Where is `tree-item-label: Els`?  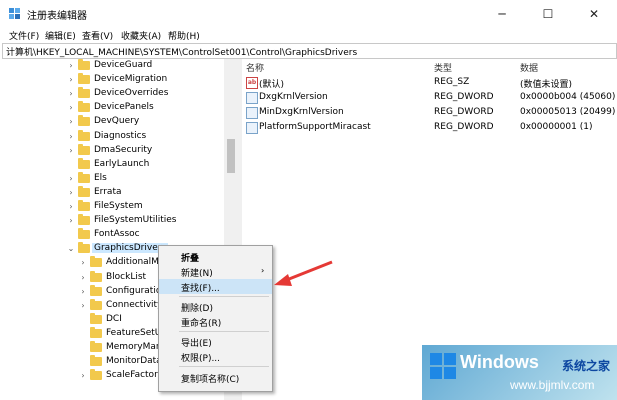
tree-item-label: Els is located at coordinates (100, 177).